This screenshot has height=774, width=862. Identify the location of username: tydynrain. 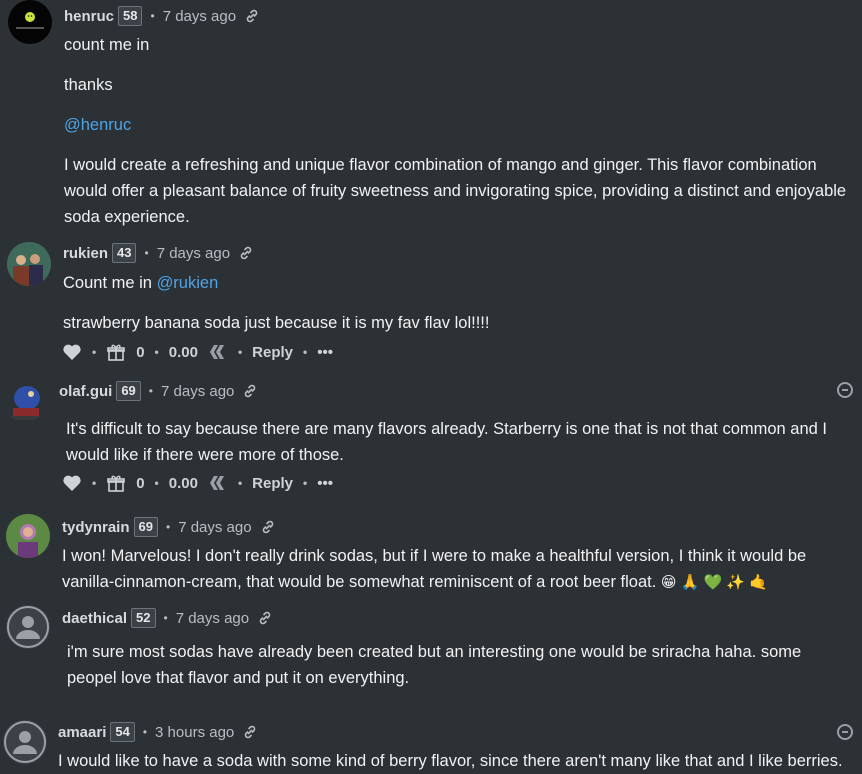
(96, 527).